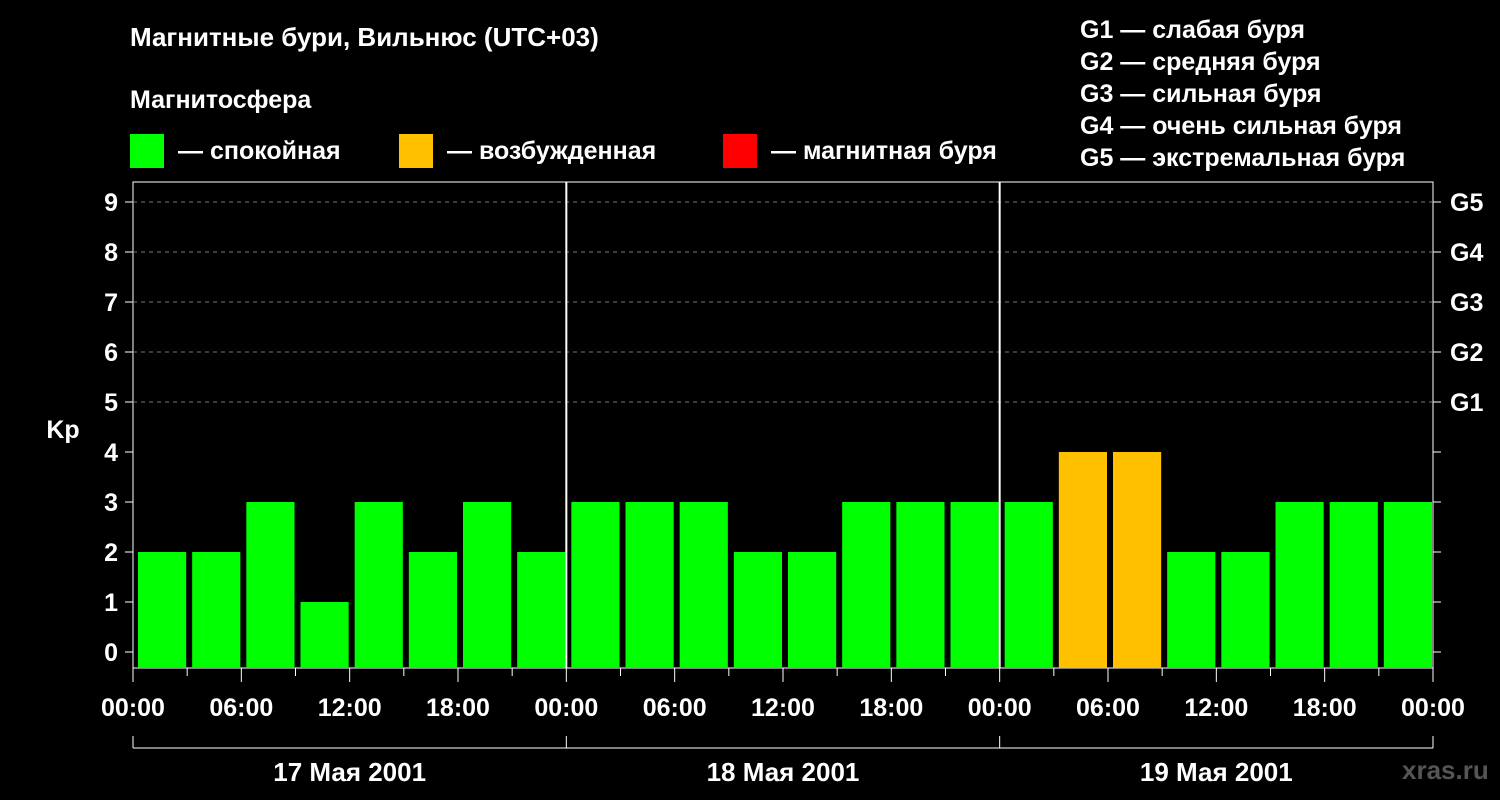 This screenshot has height=800, width=1500. What do you see at coordinates (349, 772) in the screenshot?
I see `day-label-0: 17 Мая 2001` at bounding box center [349, 772].